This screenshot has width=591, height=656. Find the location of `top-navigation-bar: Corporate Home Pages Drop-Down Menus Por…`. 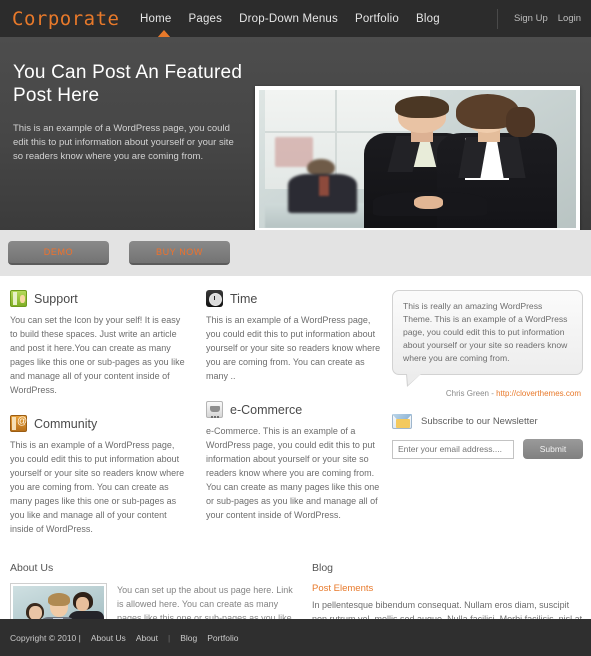

top-navigation-bar: Corporate Home Pages Drop-Down Menus Por… is located at coordinates (295, 19).